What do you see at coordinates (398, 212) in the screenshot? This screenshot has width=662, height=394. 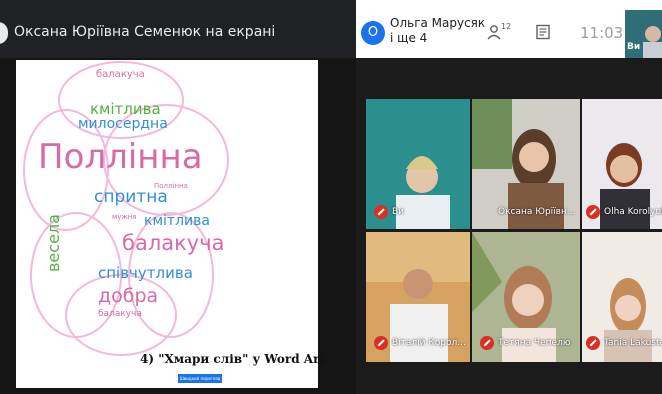 I see `participant-name: Ви` at bounding box center [398, 212].